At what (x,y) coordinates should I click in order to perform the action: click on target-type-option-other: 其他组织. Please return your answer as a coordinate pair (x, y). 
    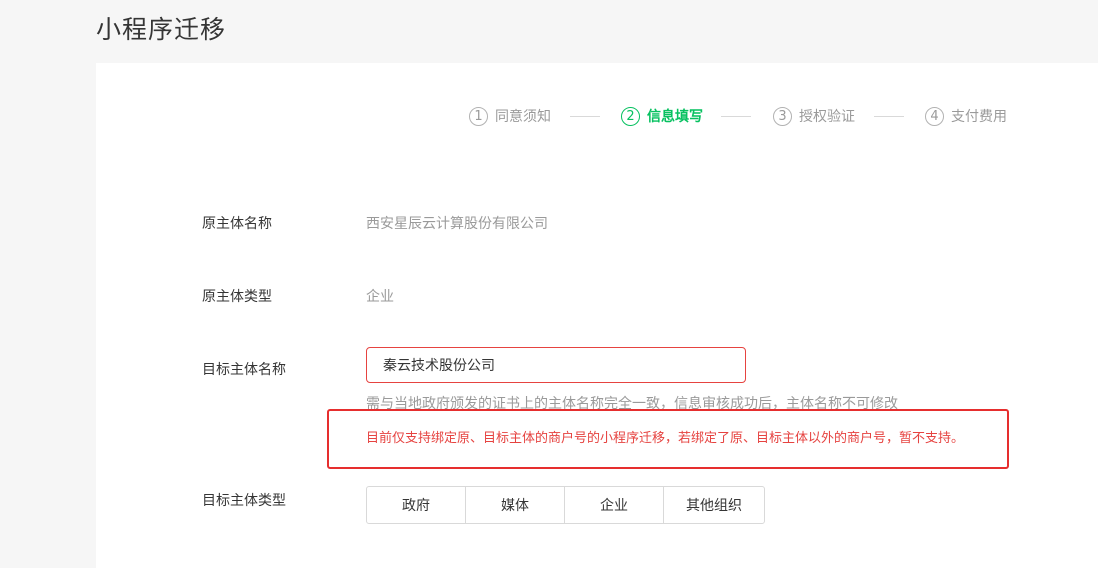
    Looking at the image, I should click on (714, 505).